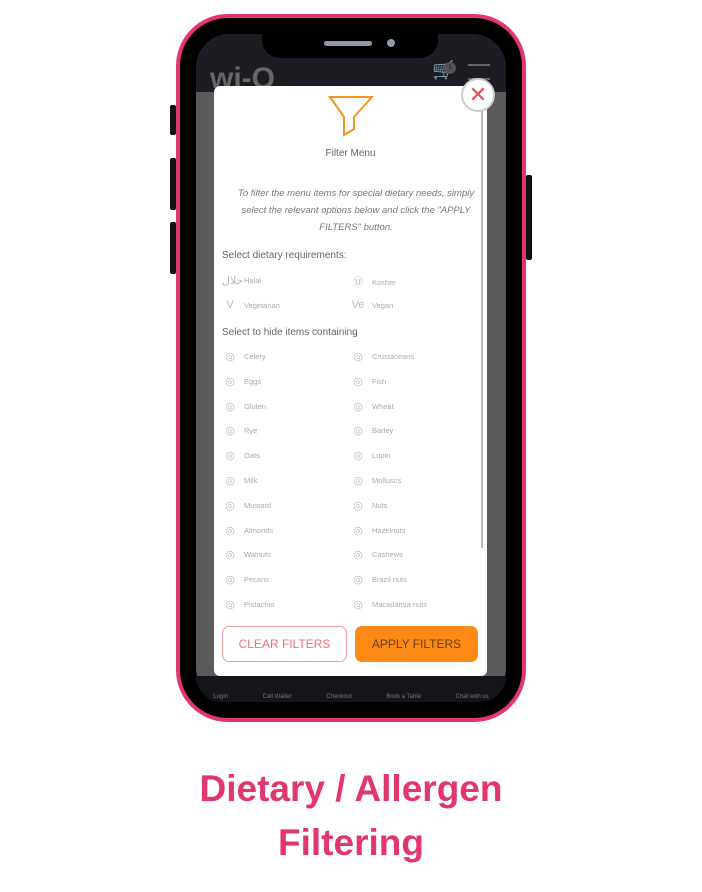  I want to click on allergen-option-cashews-icon: ◎, so click(358, 555).